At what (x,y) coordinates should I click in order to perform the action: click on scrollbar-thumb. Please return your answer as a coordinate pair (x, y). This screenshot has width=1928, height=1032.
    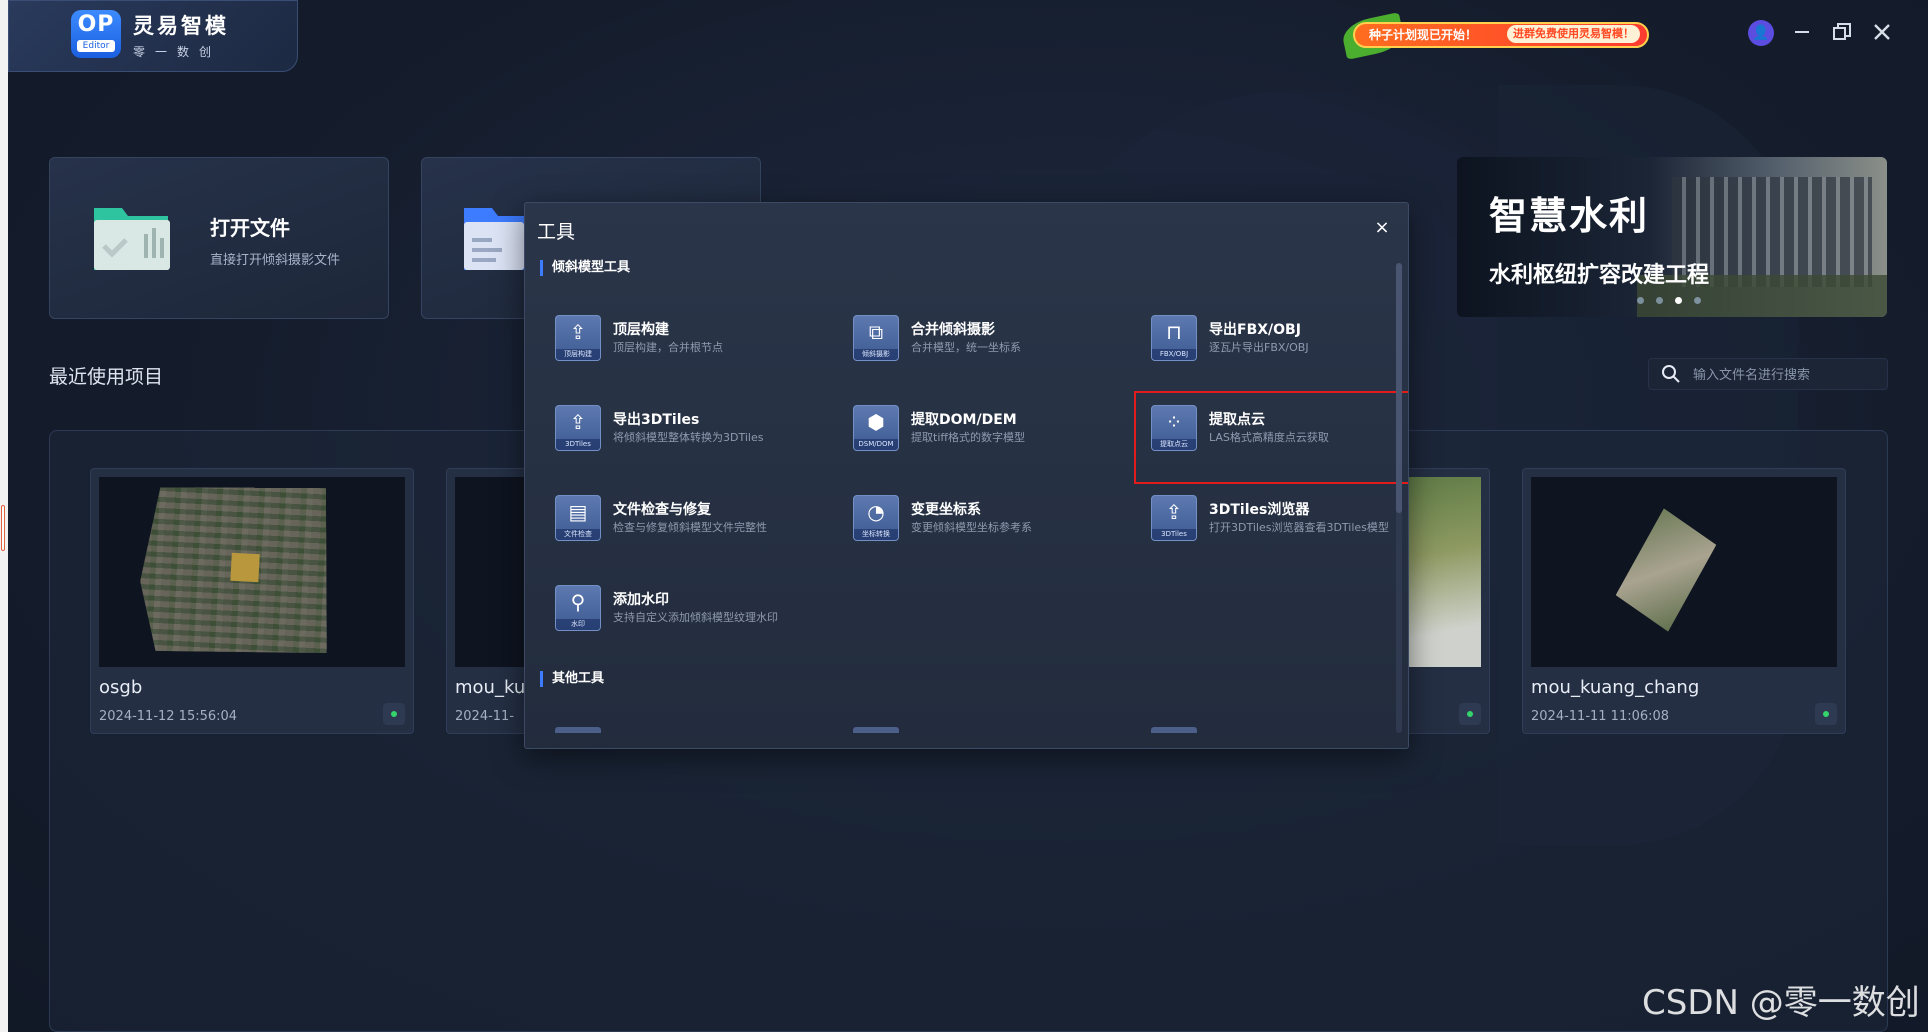
    Looking at the image, I should click on (1399, 388).